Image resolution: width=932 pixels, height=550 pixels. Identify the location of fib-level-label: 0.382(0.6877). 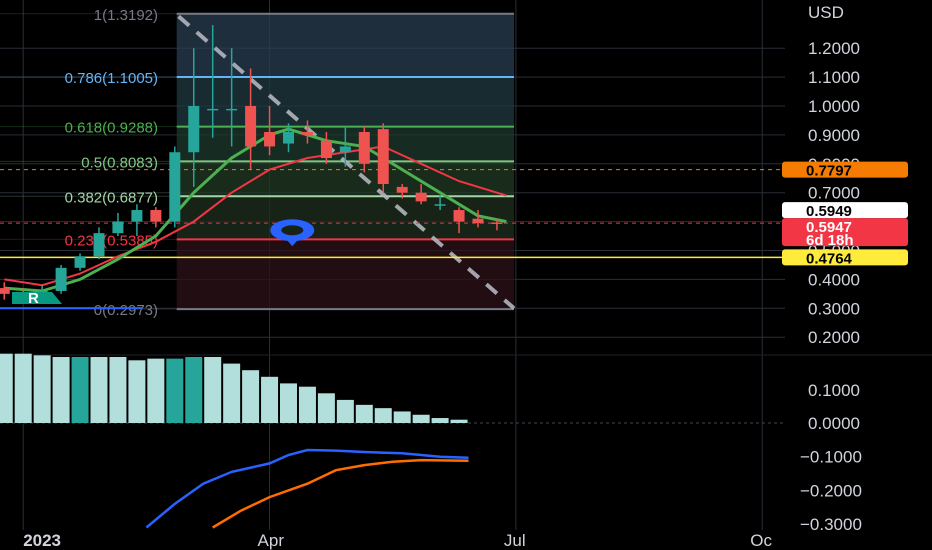
(111, 197).